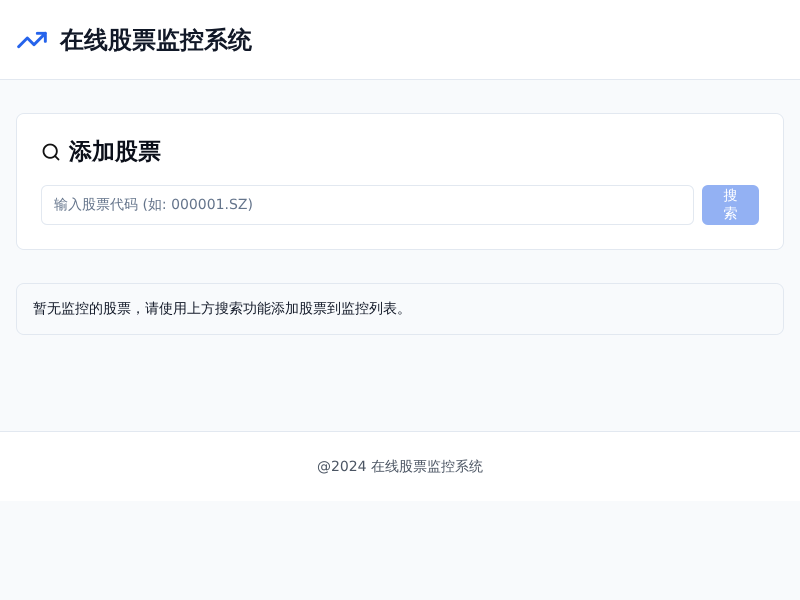 This screenshot has height=600, width=800. I want to click on stock-code-field: 输入股票代码 (如: 000001.SZ), so click(367, 205).